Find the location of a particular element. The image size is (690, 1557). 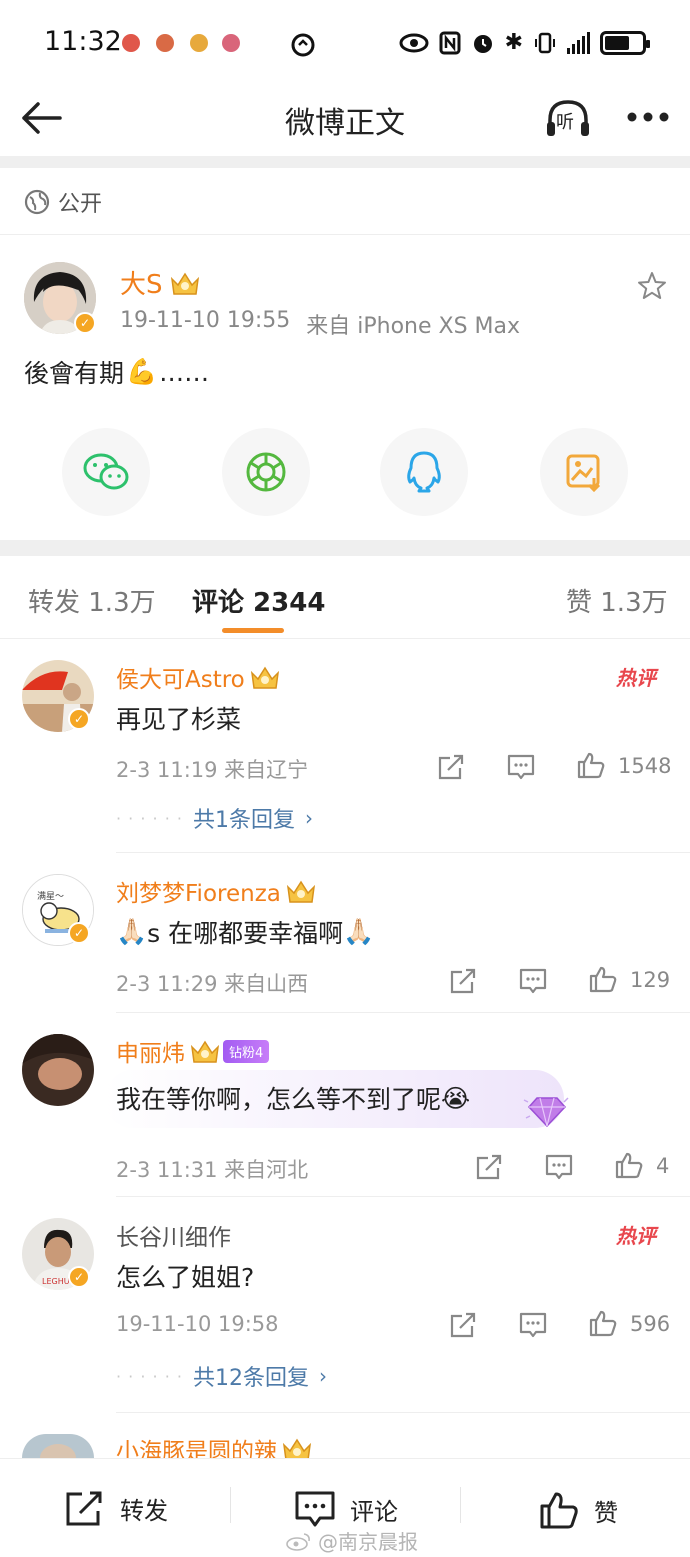

save-image-button is located at coordinates (584, 472).